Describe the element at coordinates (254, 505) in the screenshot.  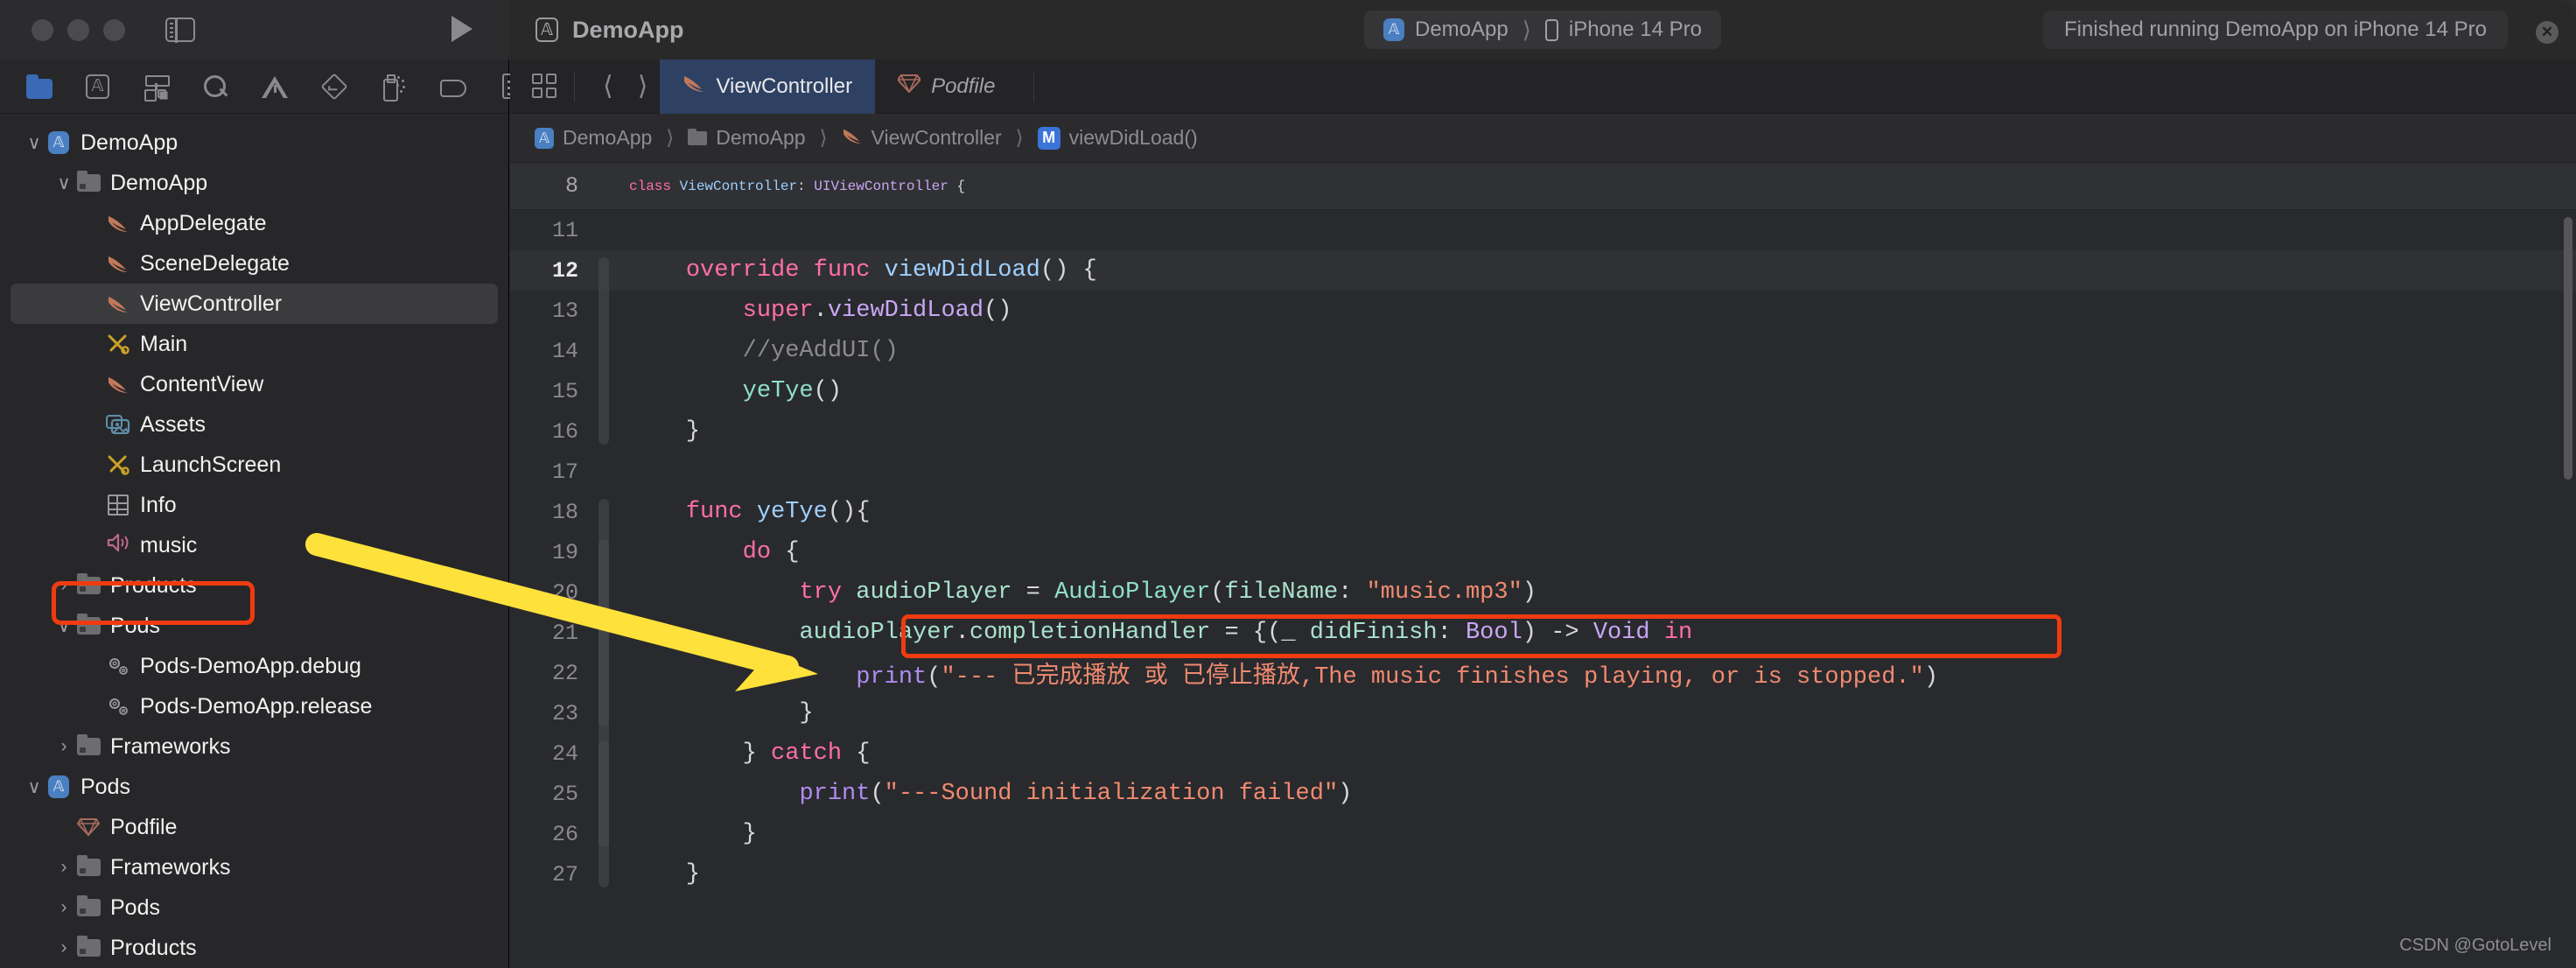
I see `file-tree-row: Info` at that location.